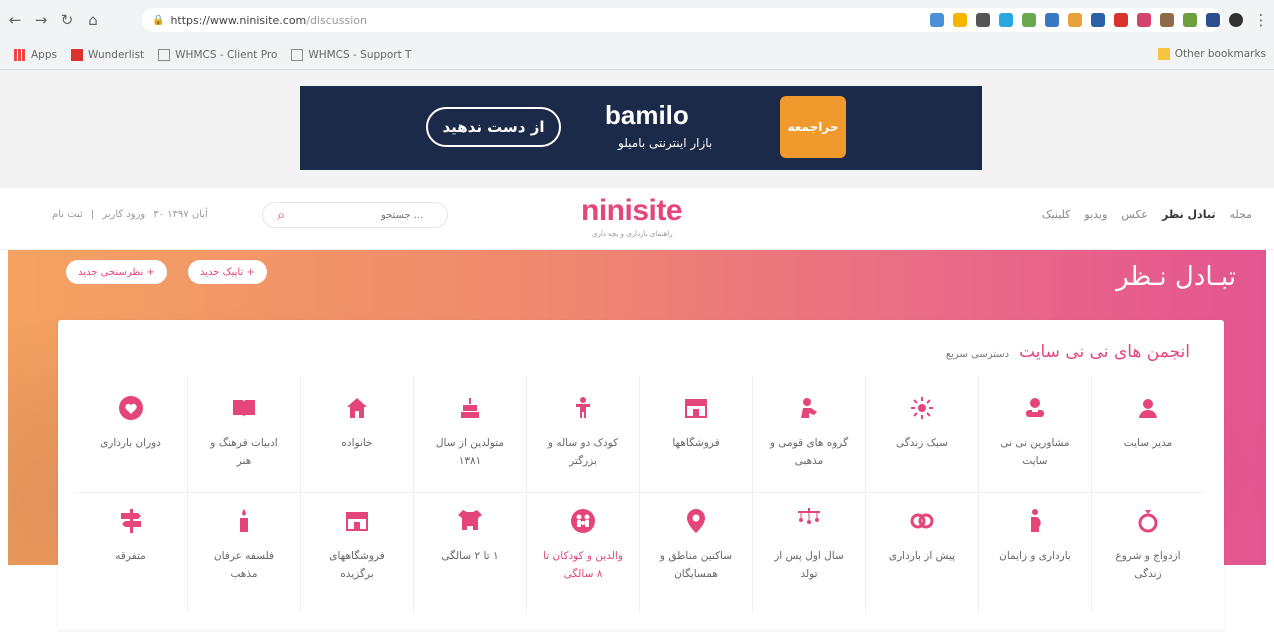 This screenshot has height=638, width=1274. What do you see at coordinates (1147, 434) in the screenshot?
I see `forum-item: مدیر سایت` at bounding box center [1147, 434].